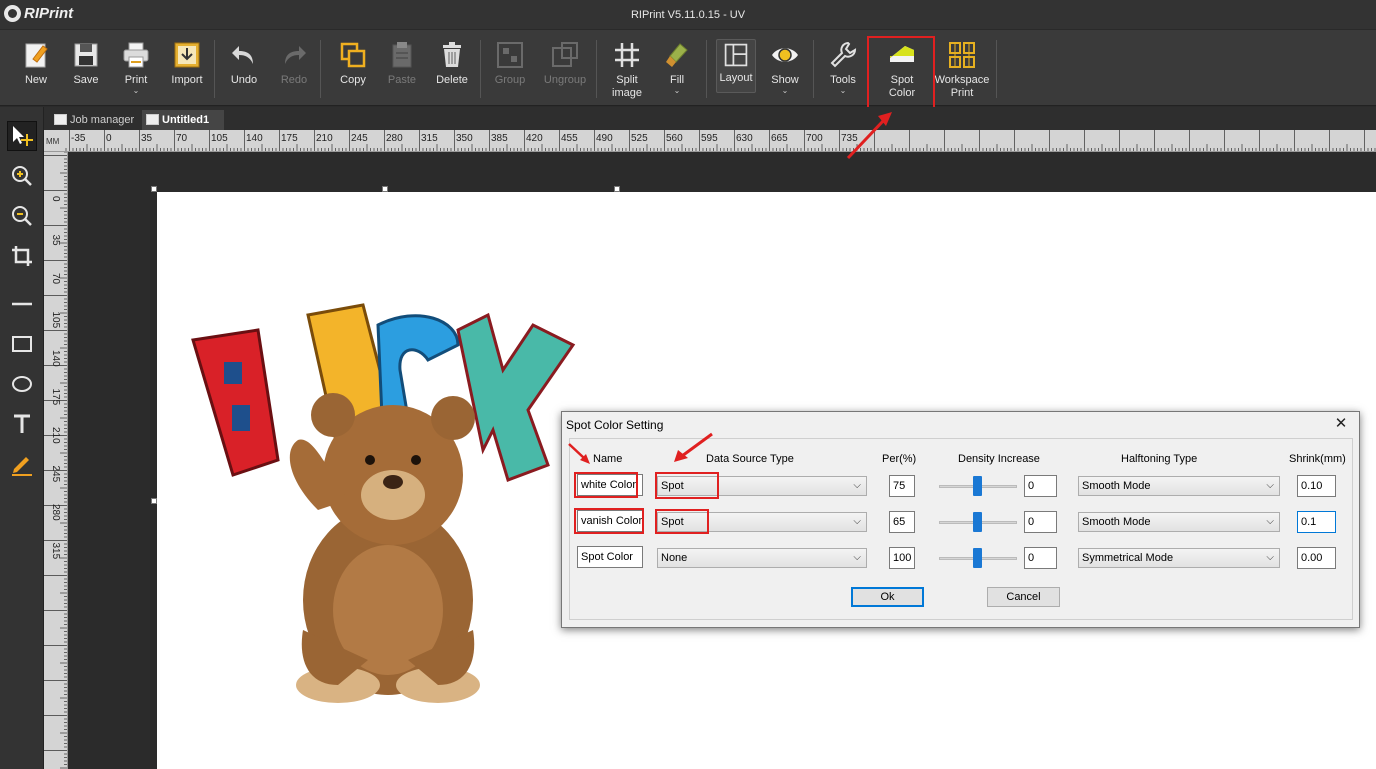  I want to click on pen-icon, so click(22, 466).